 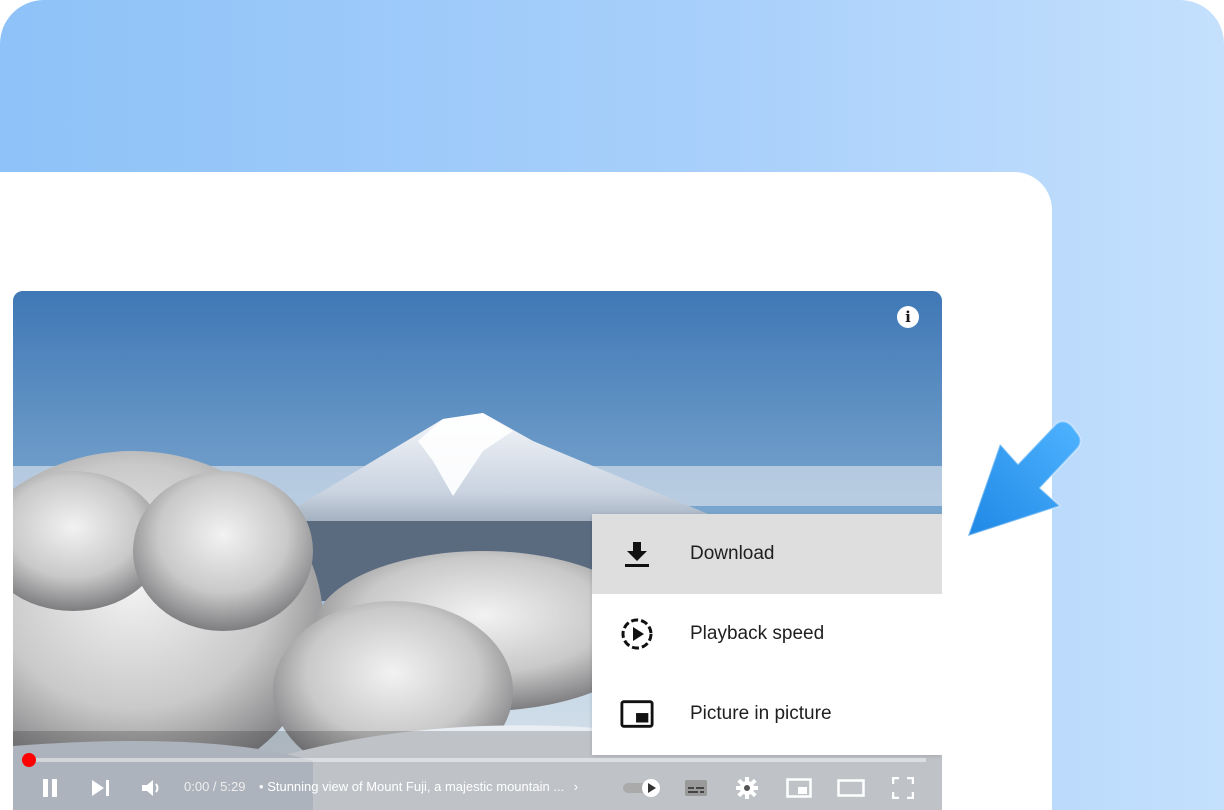 What do you see at coordinates (761, 713) in the screenshot?
I see `menu-item-label: Picture in picture` at bounding box center [761, 713].